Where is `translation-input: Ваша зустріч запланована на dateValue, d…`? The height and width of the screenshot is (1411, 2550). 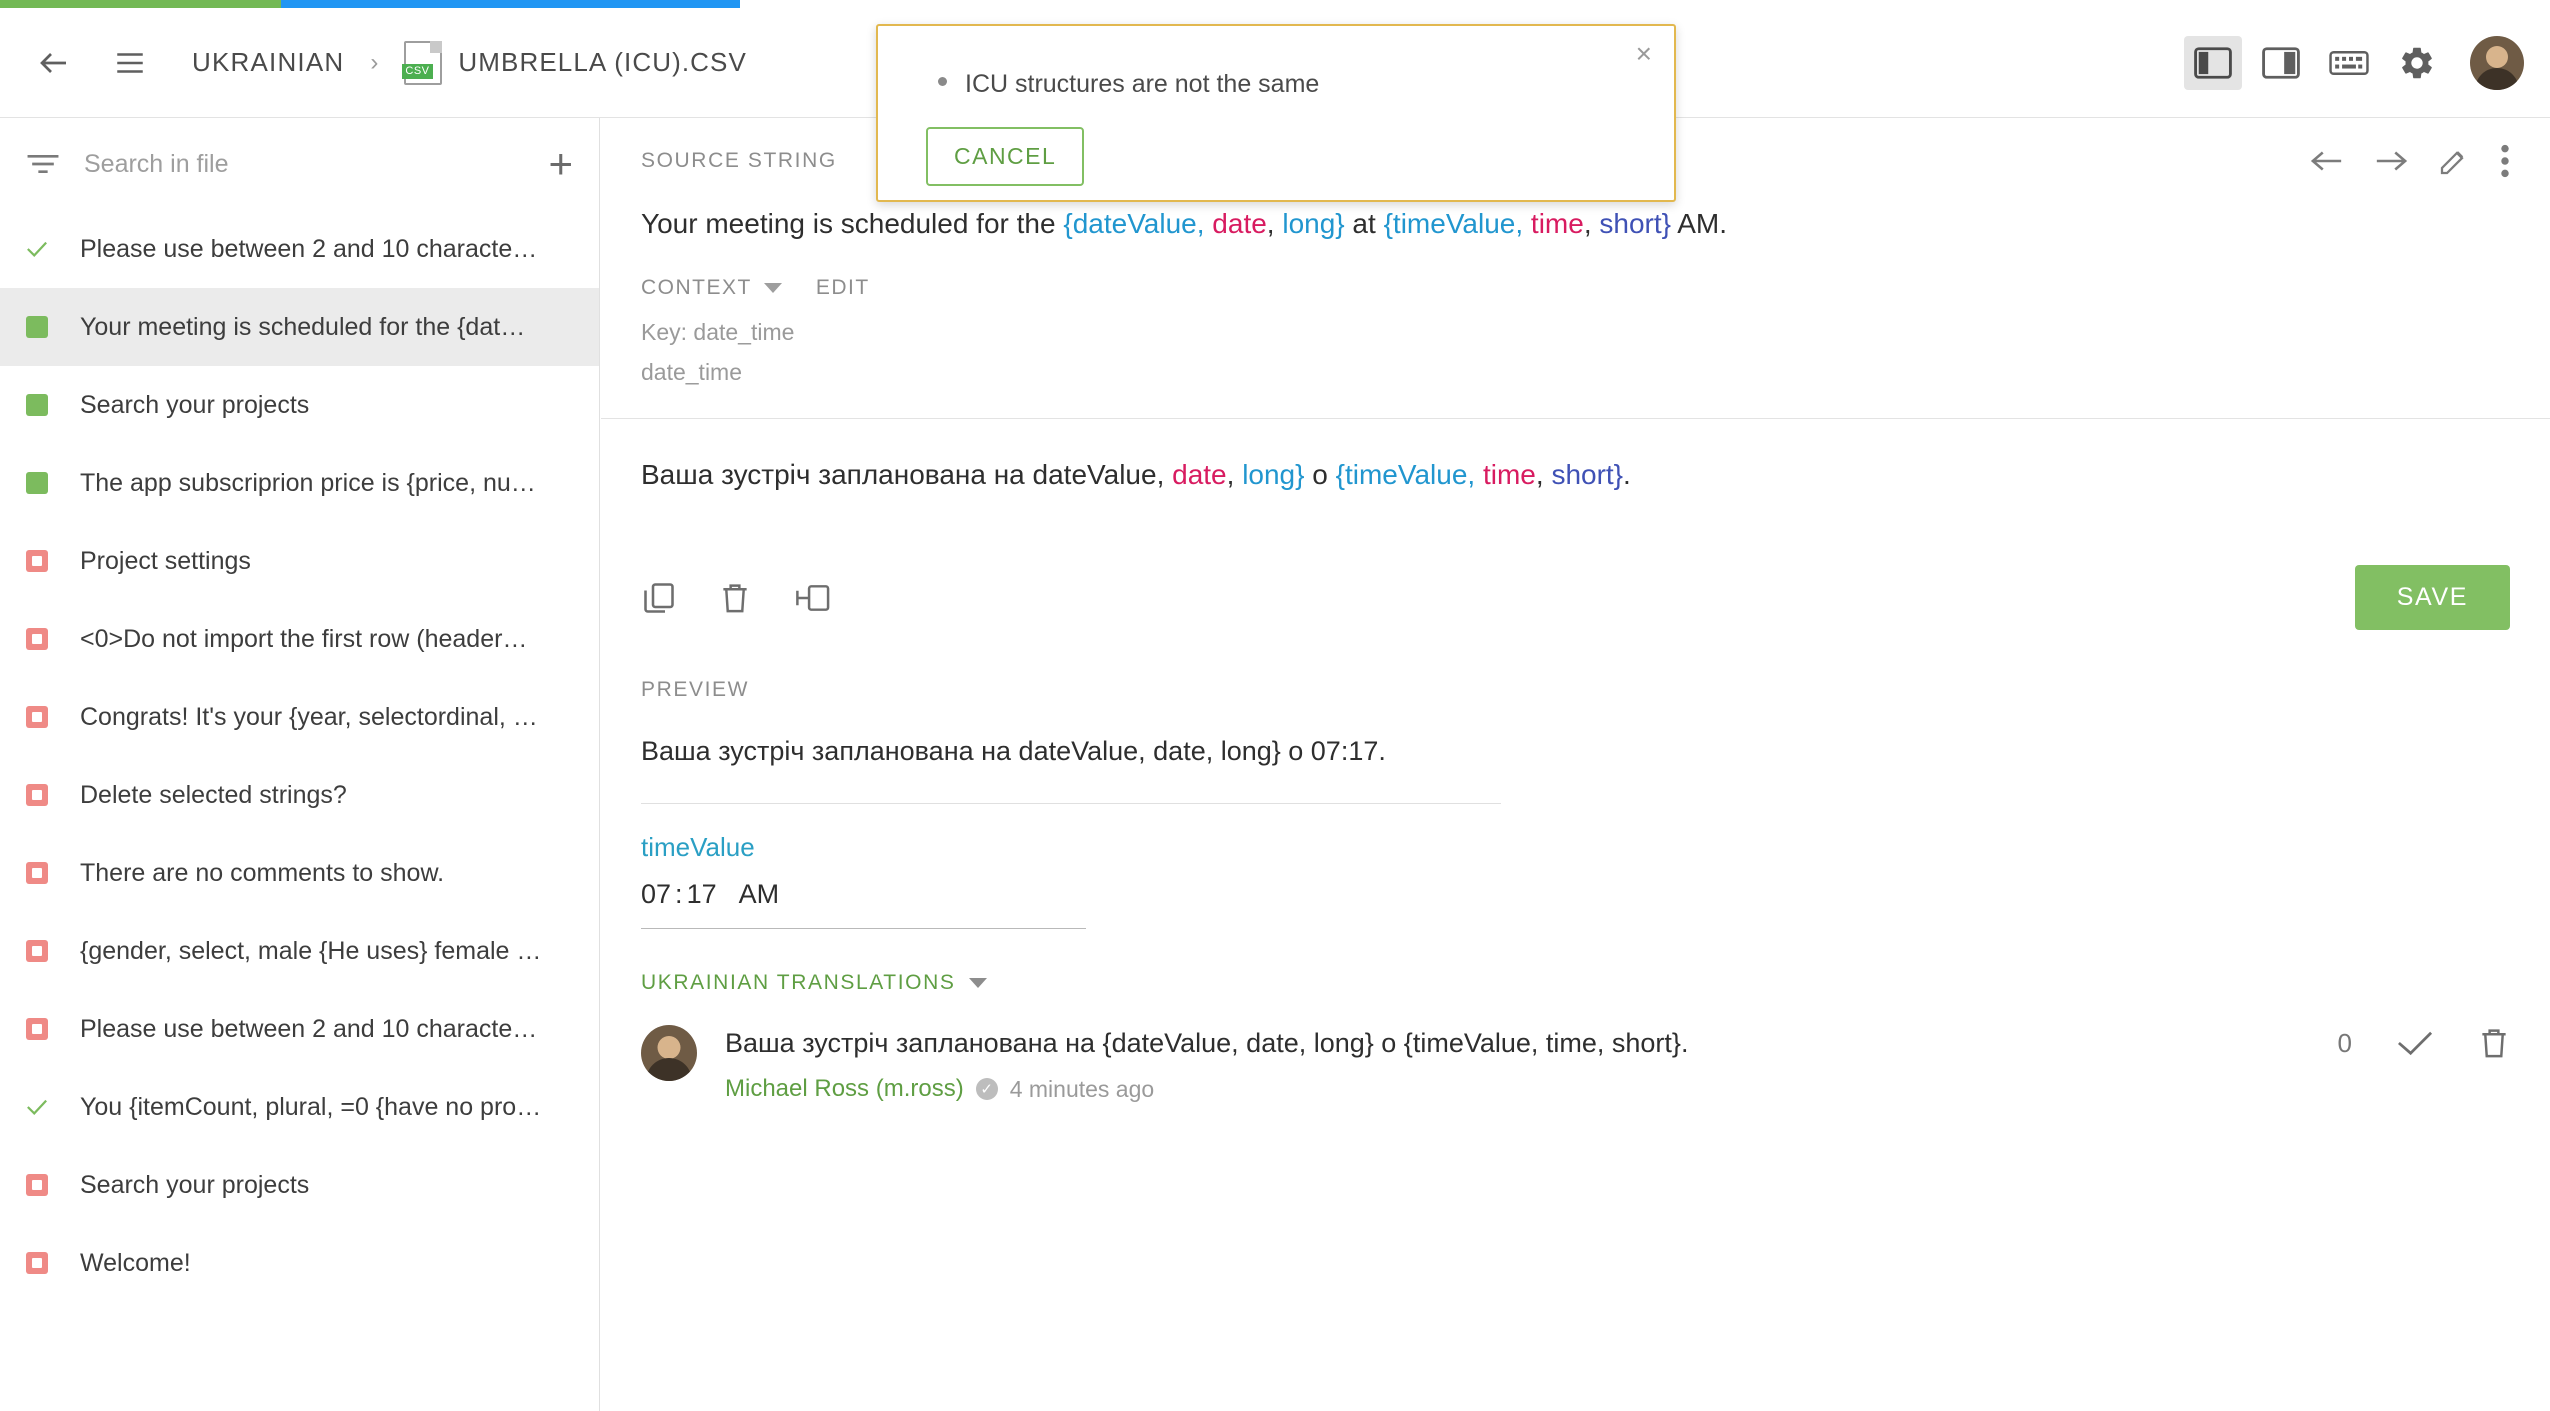 translation-input: Ваша зустріч запланована на dateValue, d… is located at coordinates (1575, 479).